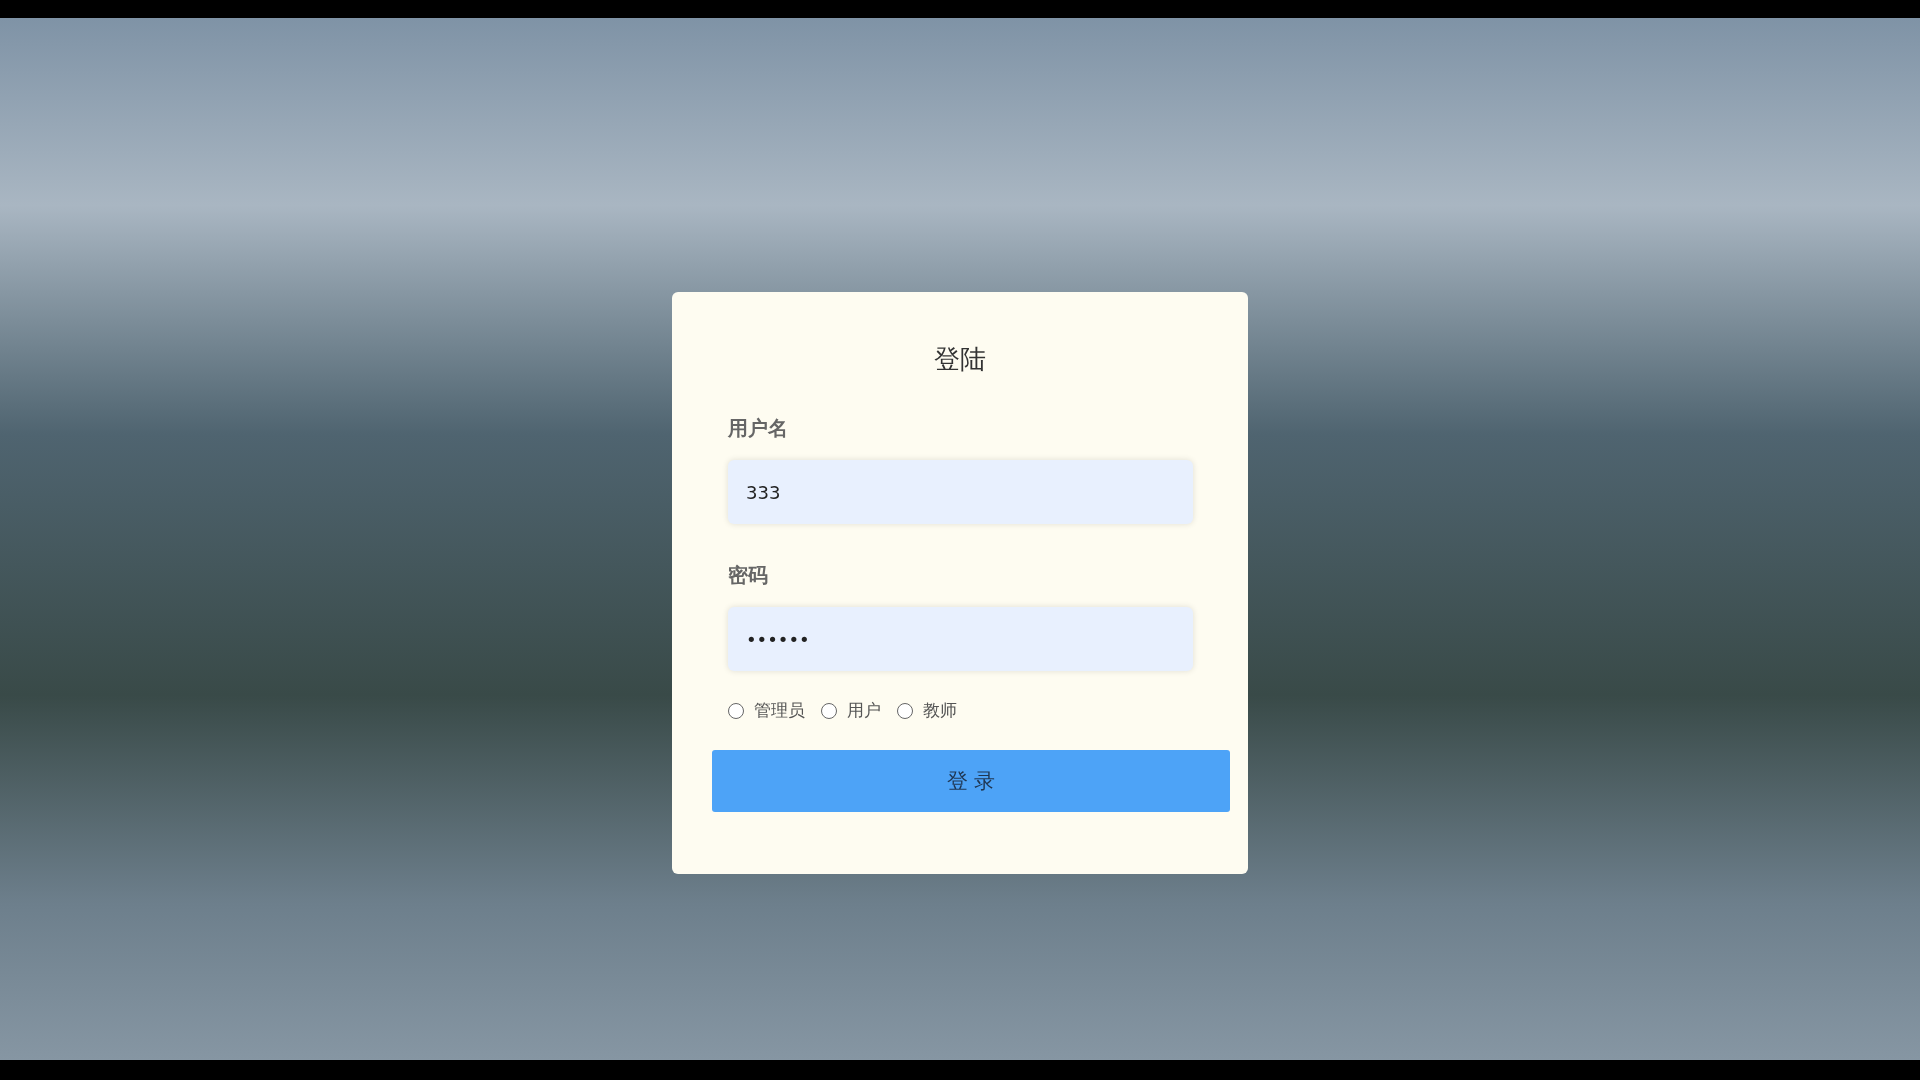 Image resolution: width=1920 pixels, height=1080 pixels. I want to click on radio-label: 管理员, so click(779, 710).